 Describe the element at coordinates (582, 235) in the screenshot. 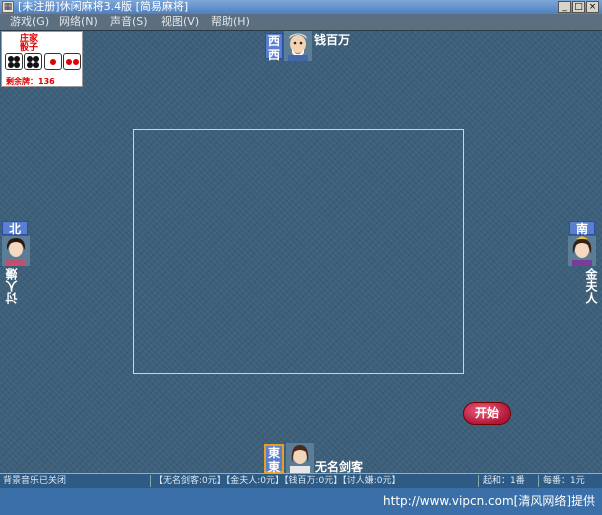

I see `wind-tile-south: 南南` at that location.